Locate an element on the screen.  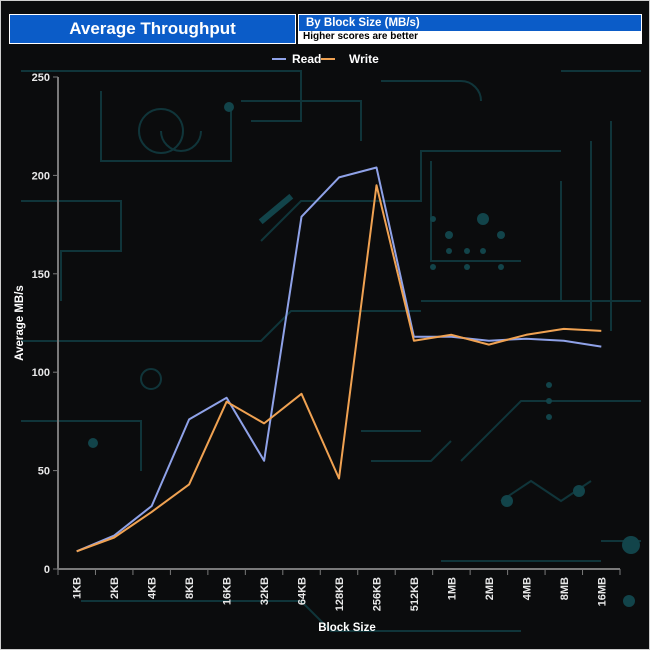
y-tick-label: 0 is located at coordinates (47, 570).